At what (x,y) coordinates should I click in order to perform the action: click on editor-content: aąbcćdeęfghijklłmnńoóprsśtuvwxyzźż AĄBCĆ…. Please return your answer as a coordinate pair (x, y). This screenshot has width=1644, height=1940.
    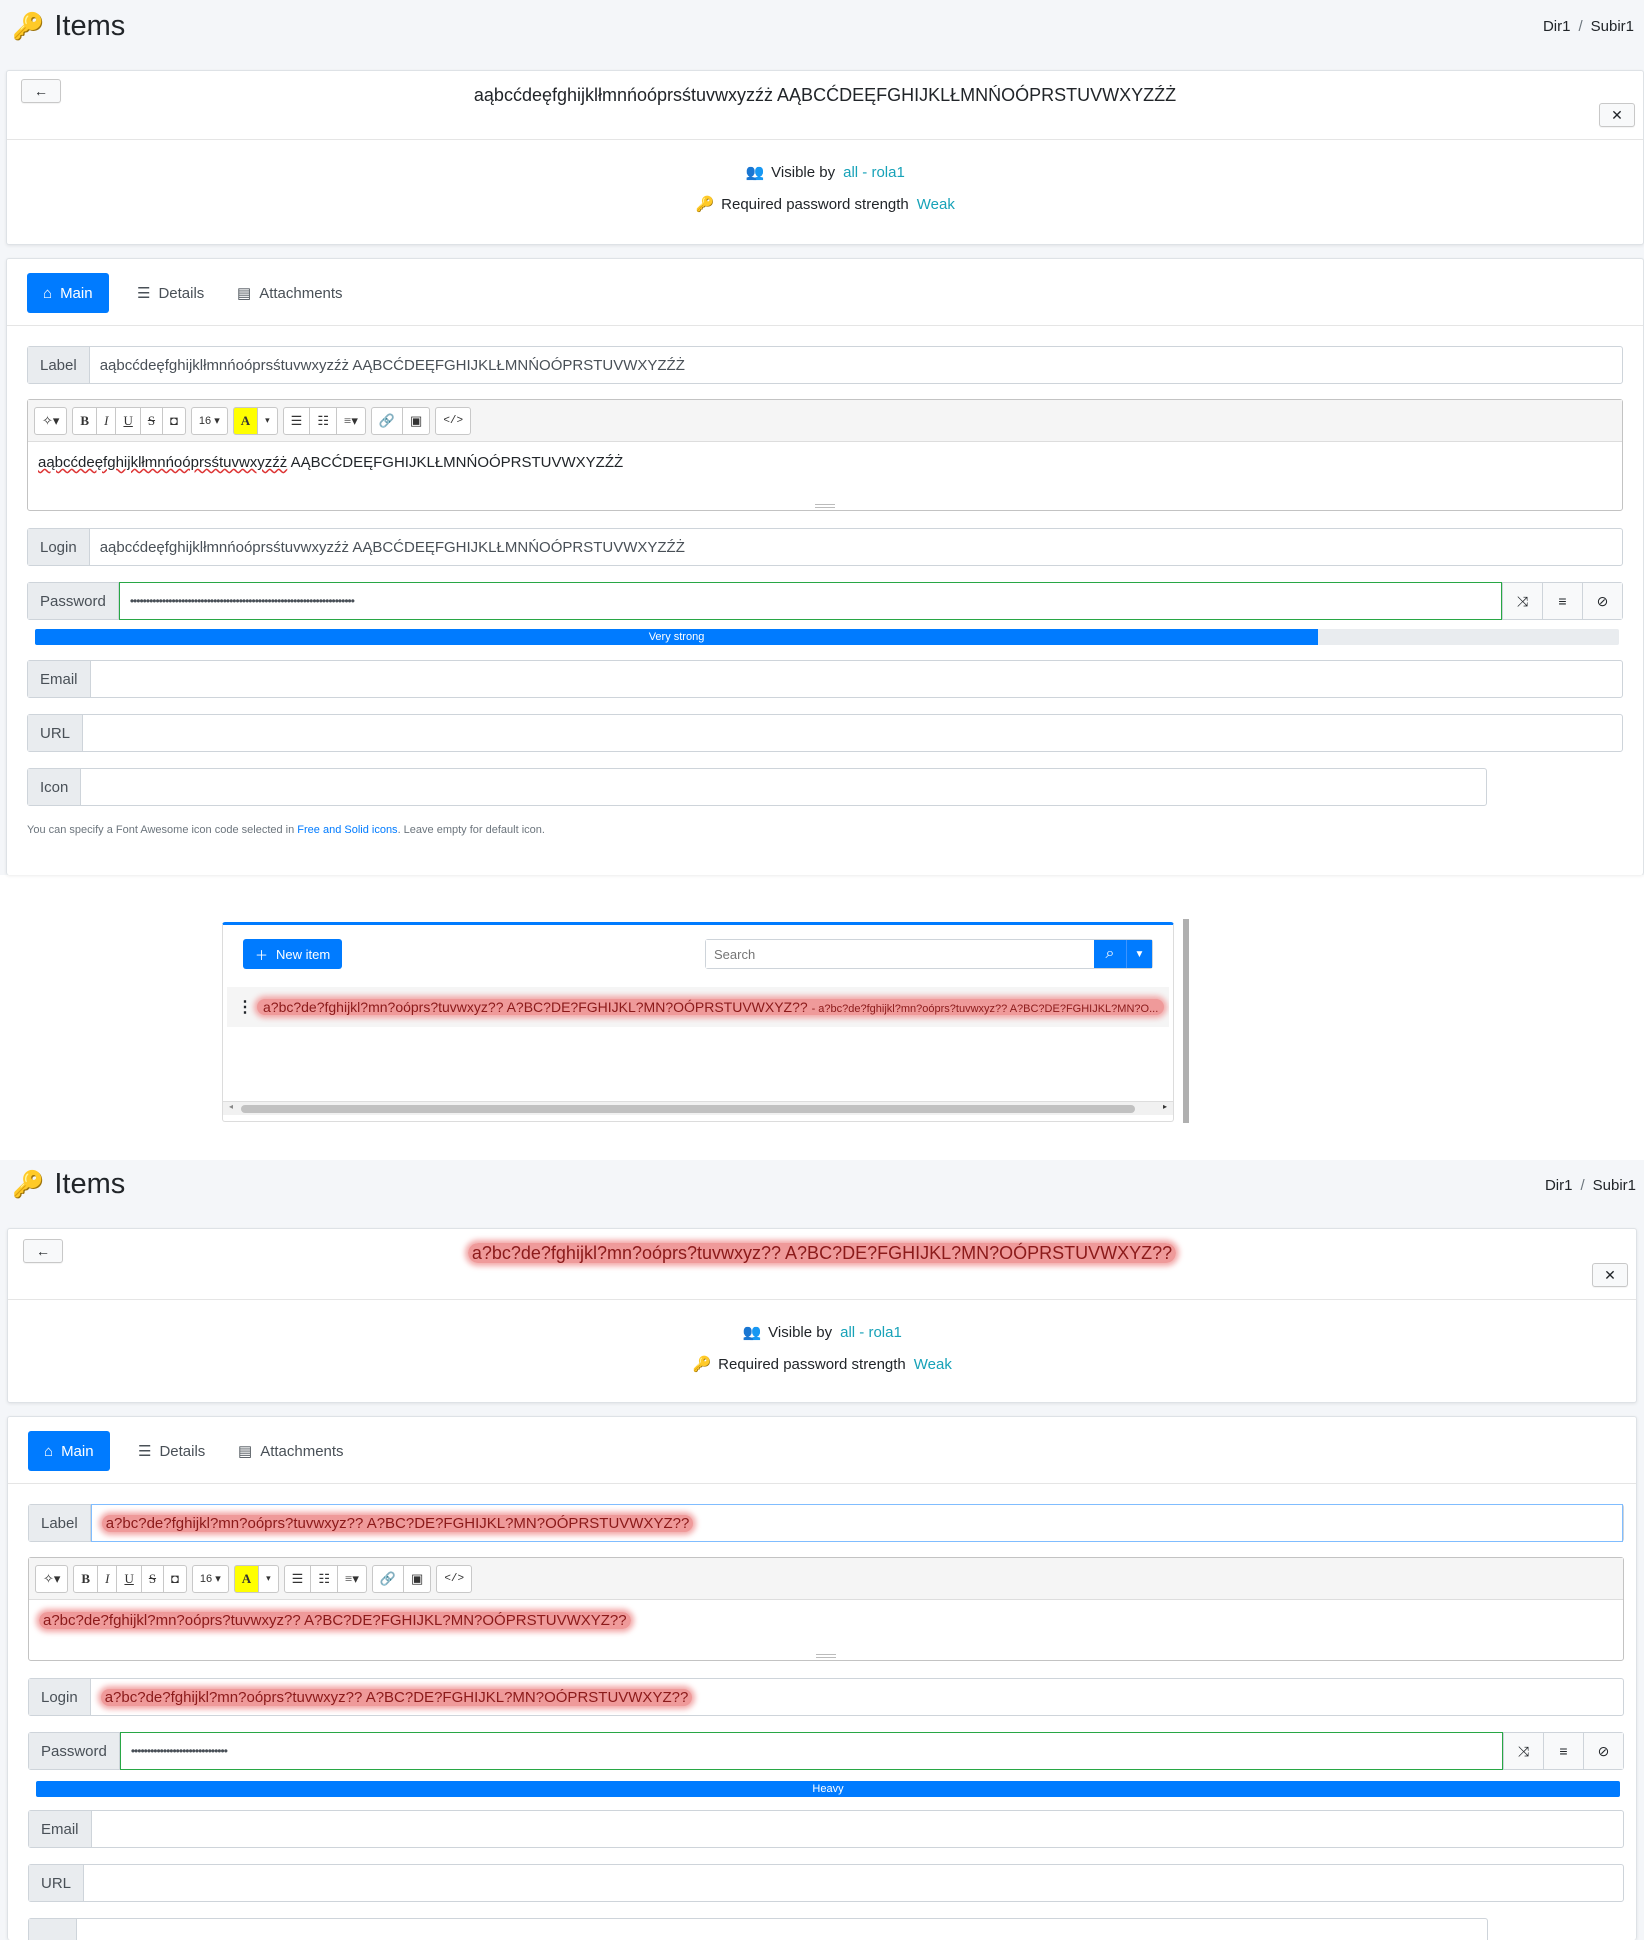
    Looking at the image, I should click on (825, 462).